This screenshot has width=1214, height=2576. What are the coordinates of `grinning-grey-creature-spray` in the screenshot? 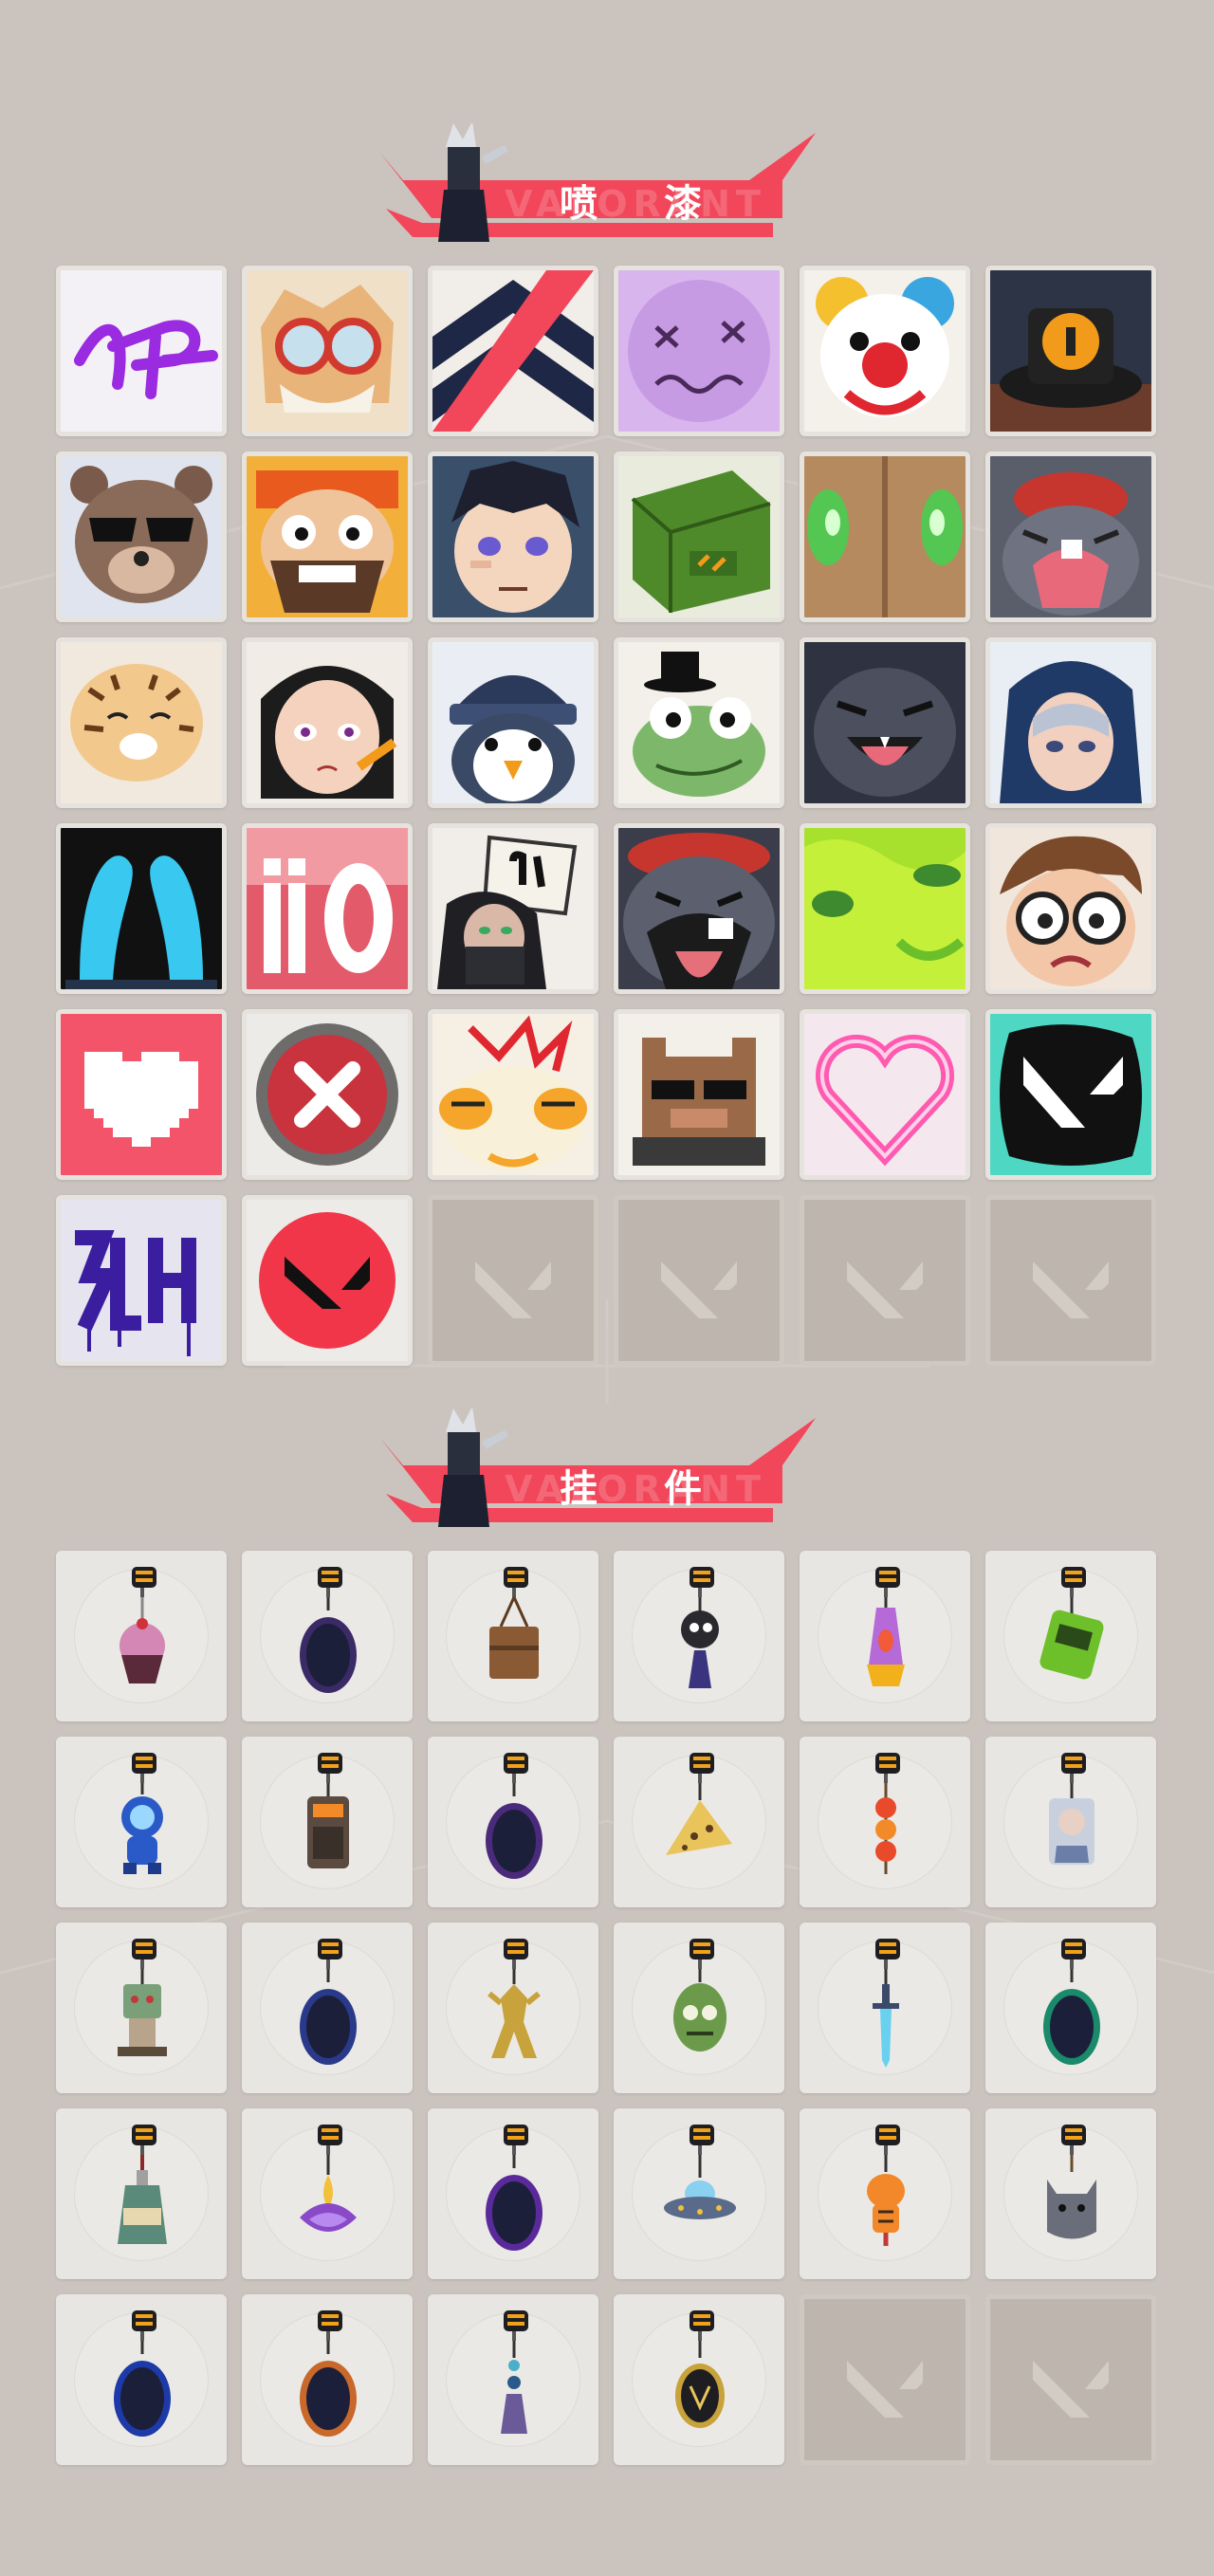 It's located at (885, 722).